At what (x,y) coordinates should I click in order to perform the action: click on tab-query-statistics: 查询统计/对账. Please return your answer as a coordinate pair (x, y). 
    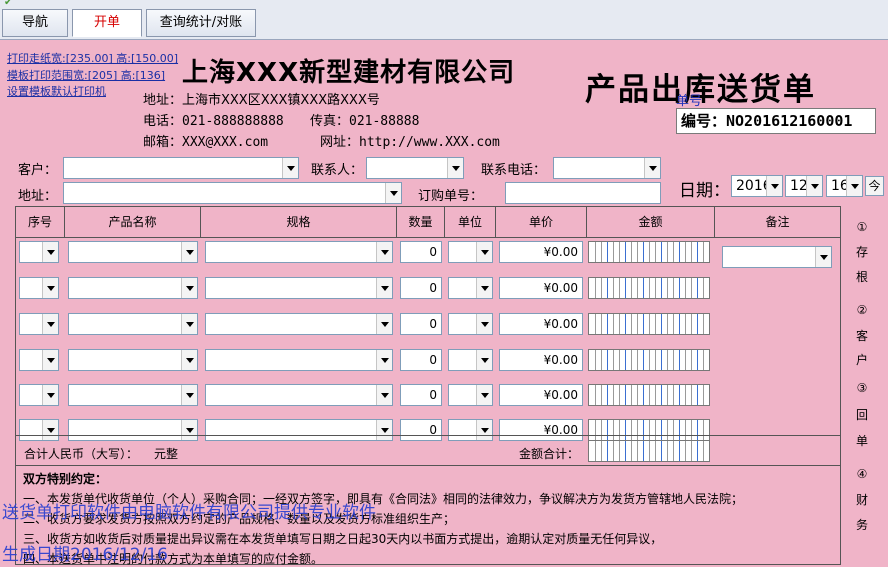
    Looking at the image, I should click on (201, 23).